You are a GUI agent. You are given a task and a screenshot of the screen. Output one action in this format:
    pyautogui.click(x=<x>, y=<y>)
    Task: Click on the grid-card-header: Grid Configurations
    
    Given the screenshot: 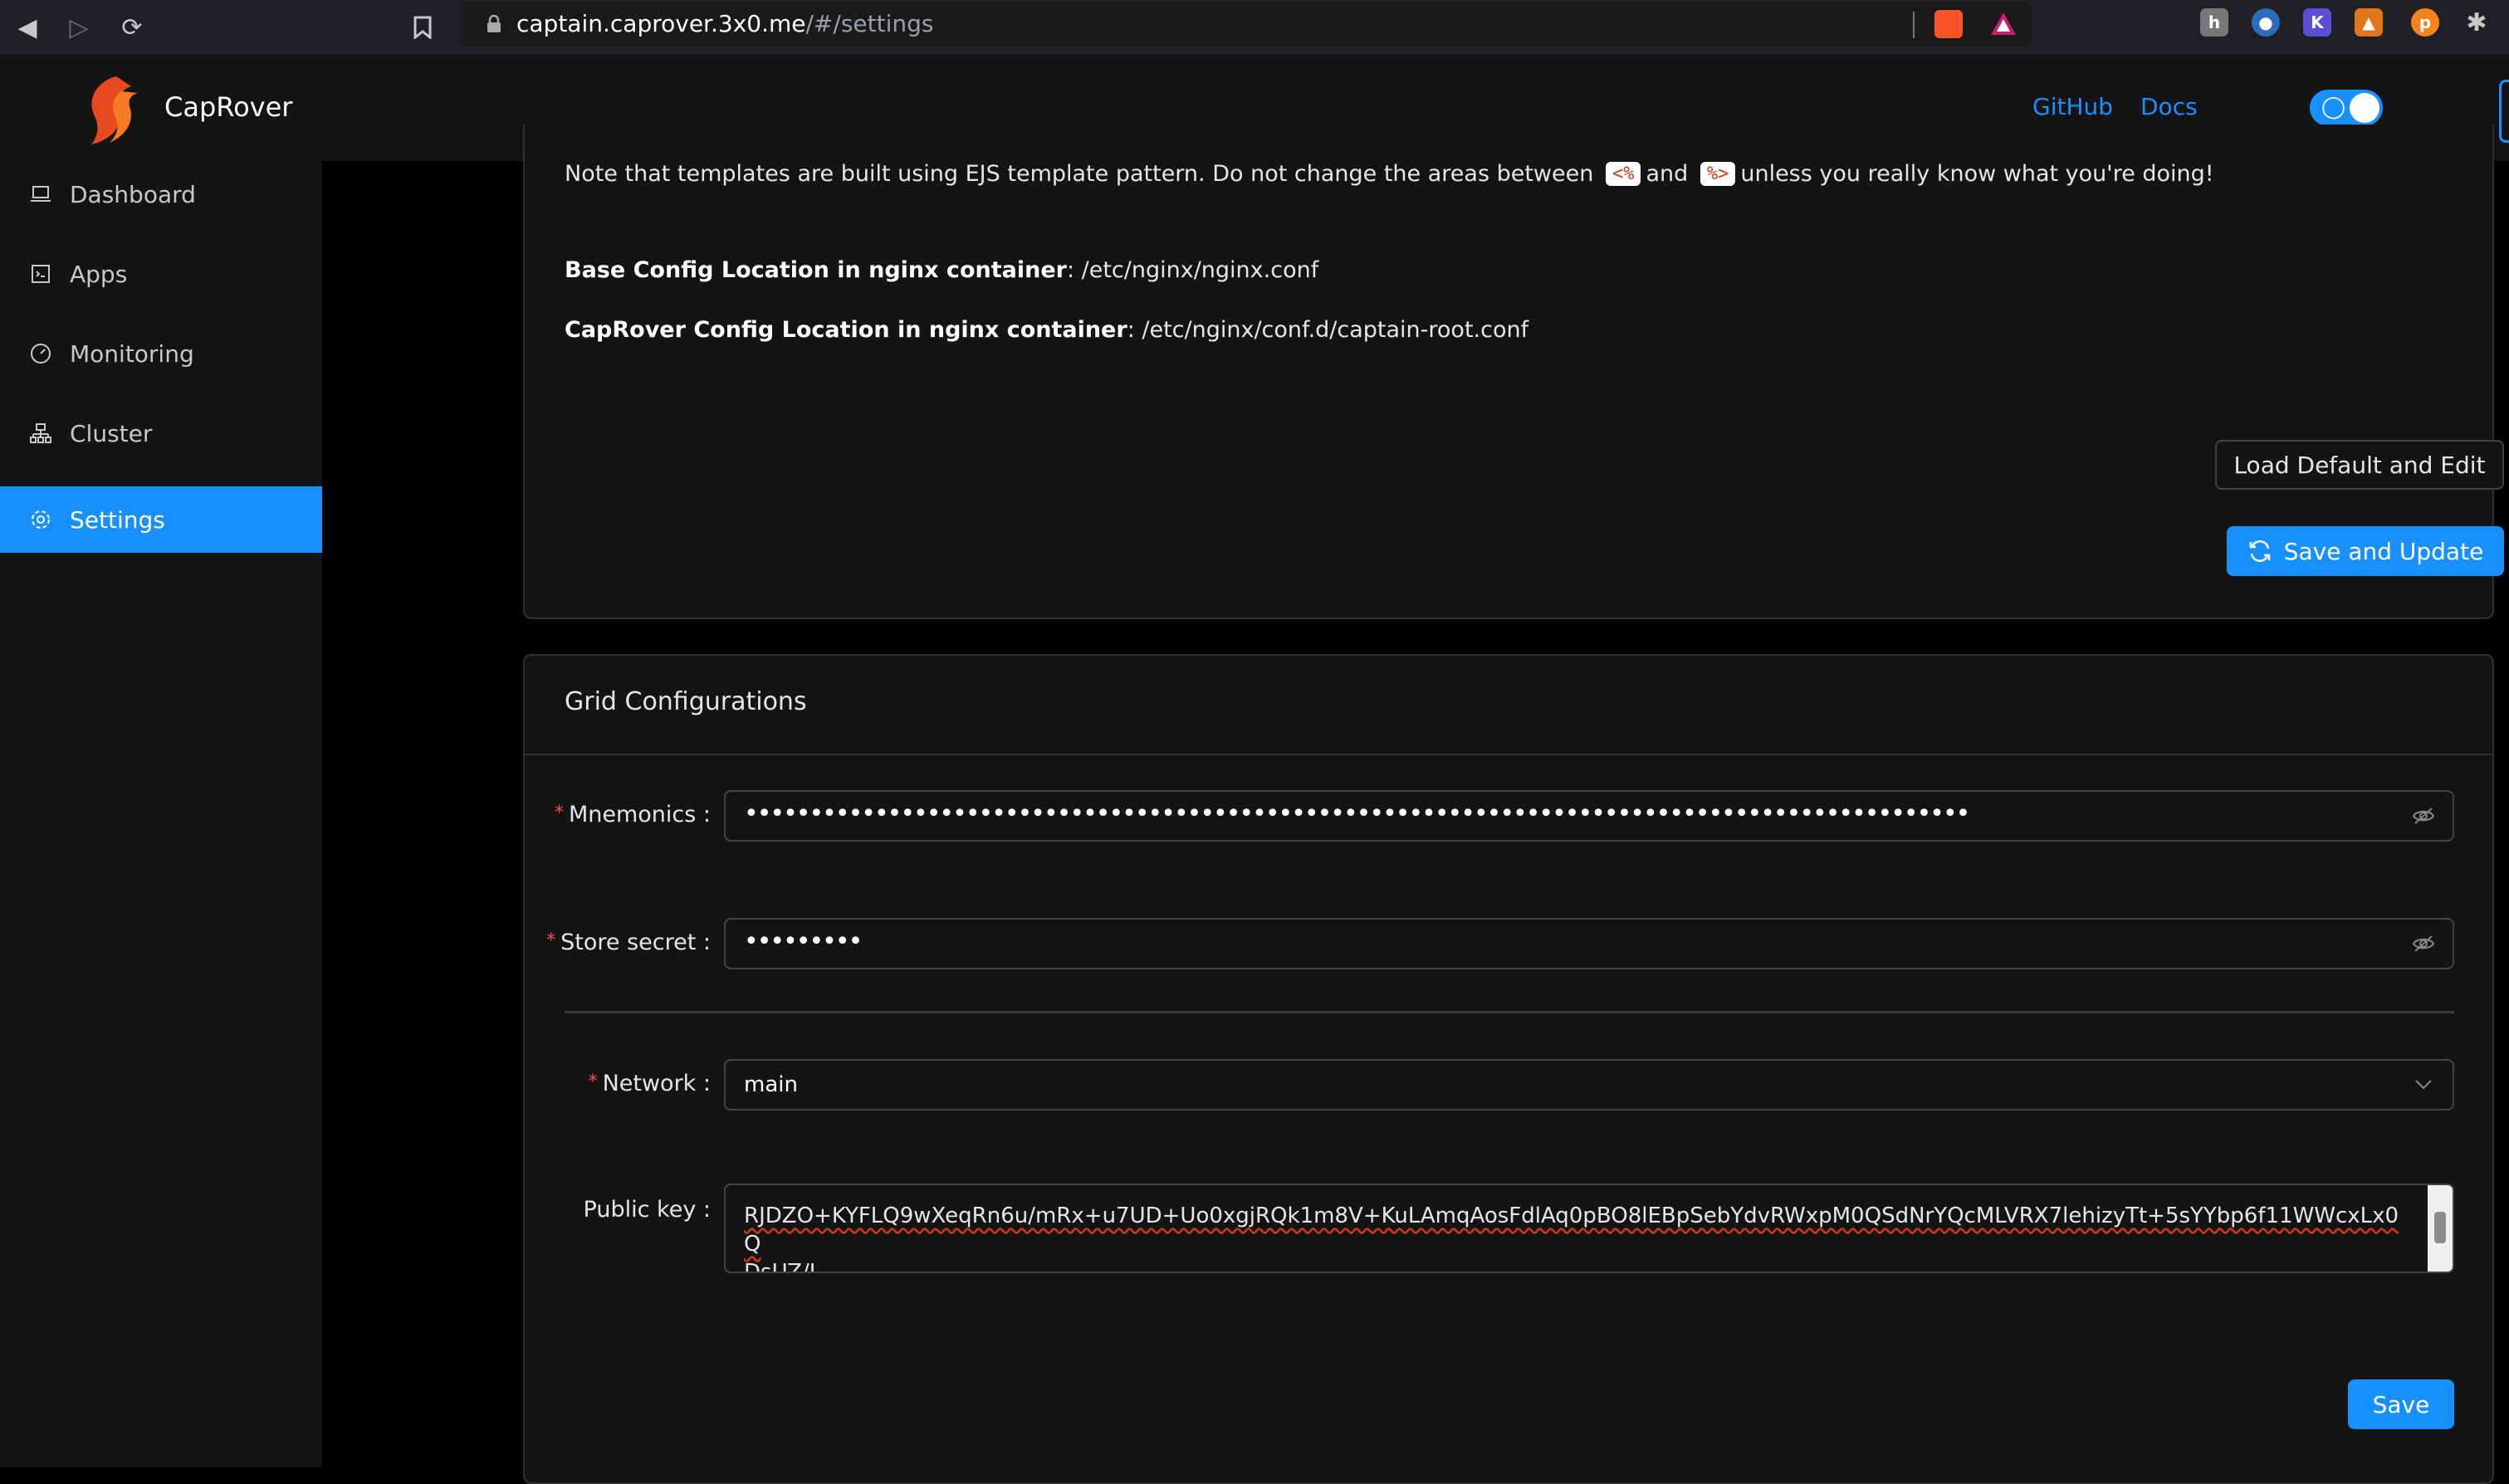 What is the action you would take?
    pyautogui.click(x=1508, y=705)
    